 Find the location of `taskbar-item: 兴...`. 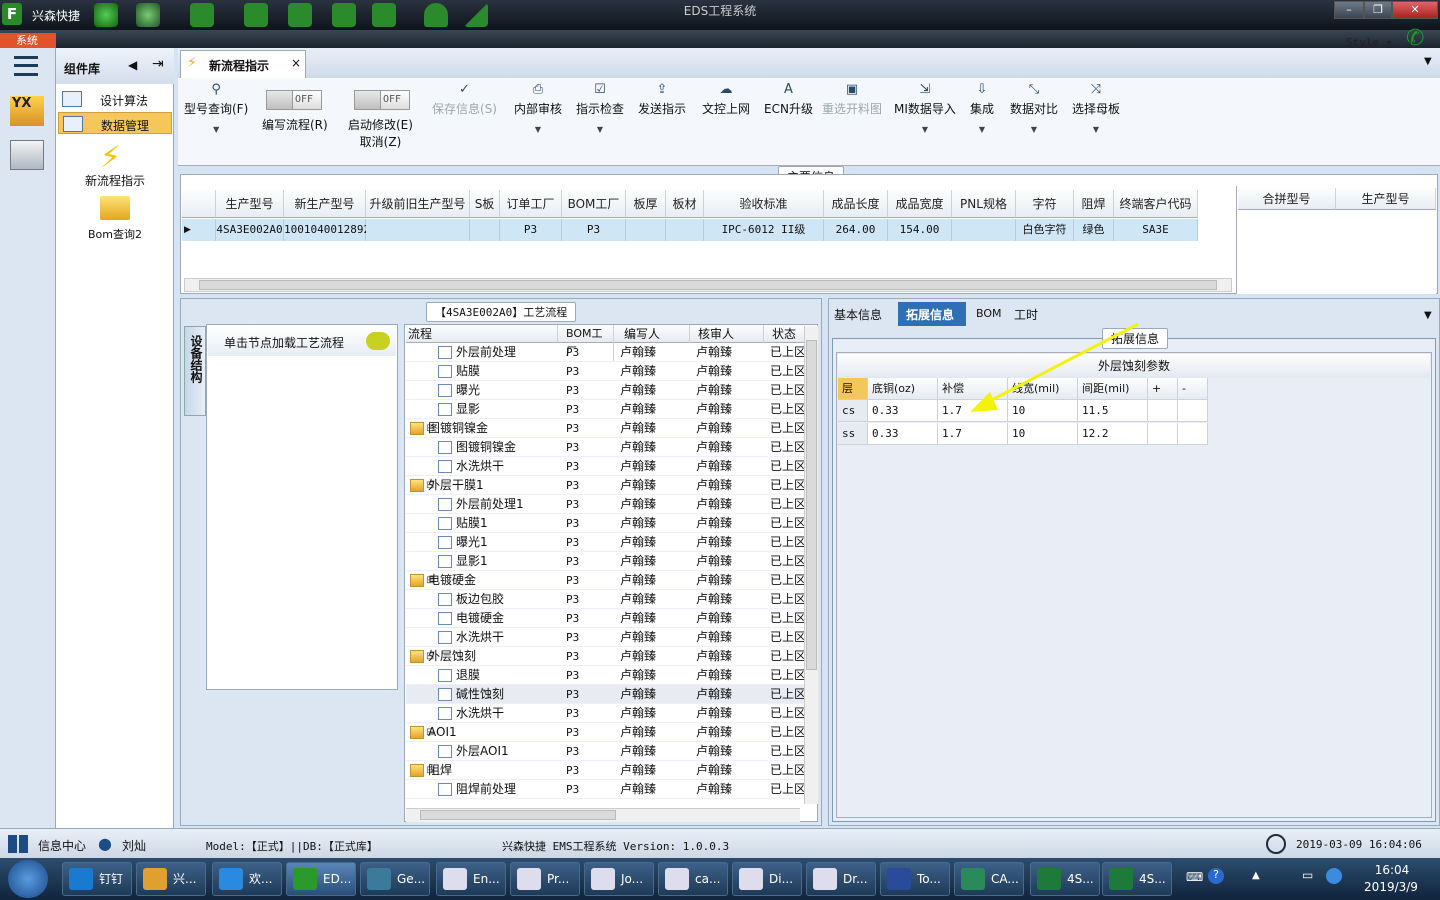

taskbar-item: 兴... is located at coordinates (171, 879).